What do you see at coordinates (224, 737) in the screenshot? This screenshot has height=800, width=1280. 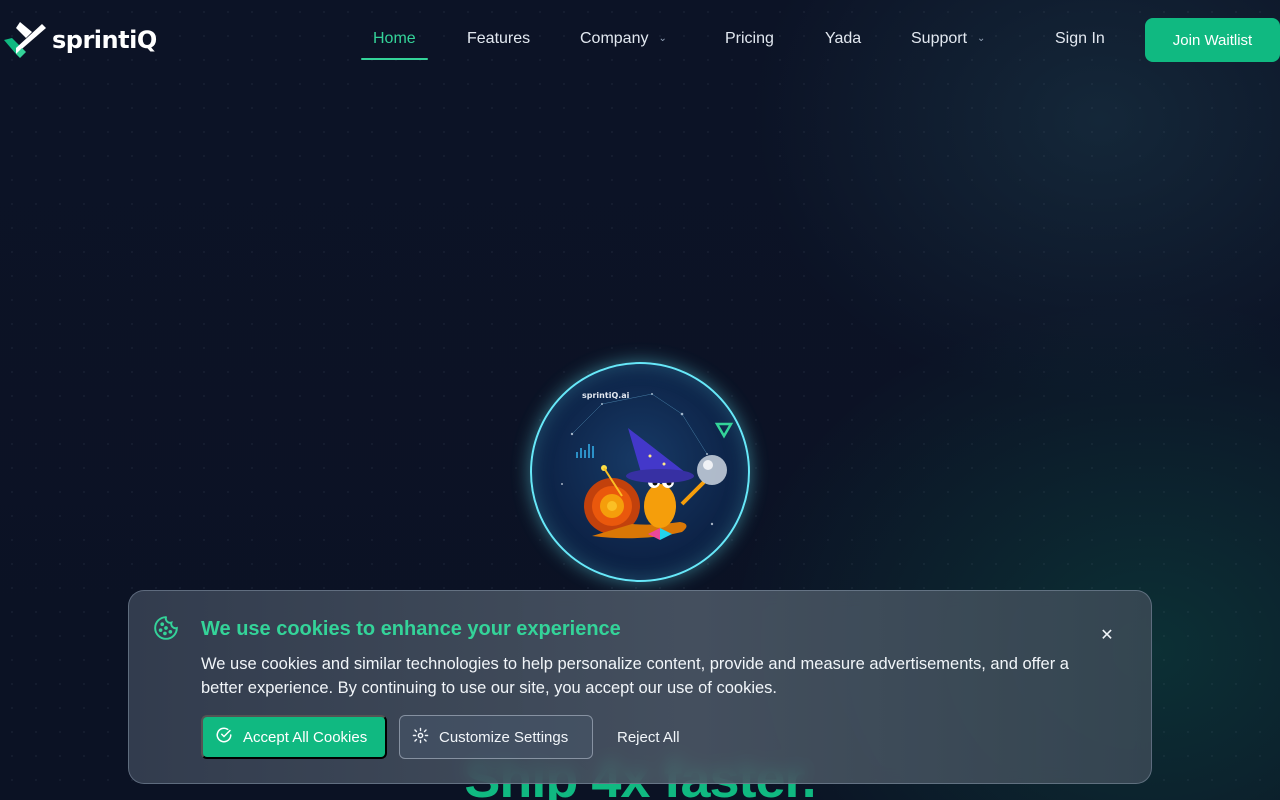 I see `check-circle-icon` at bounding box center [224, 737].